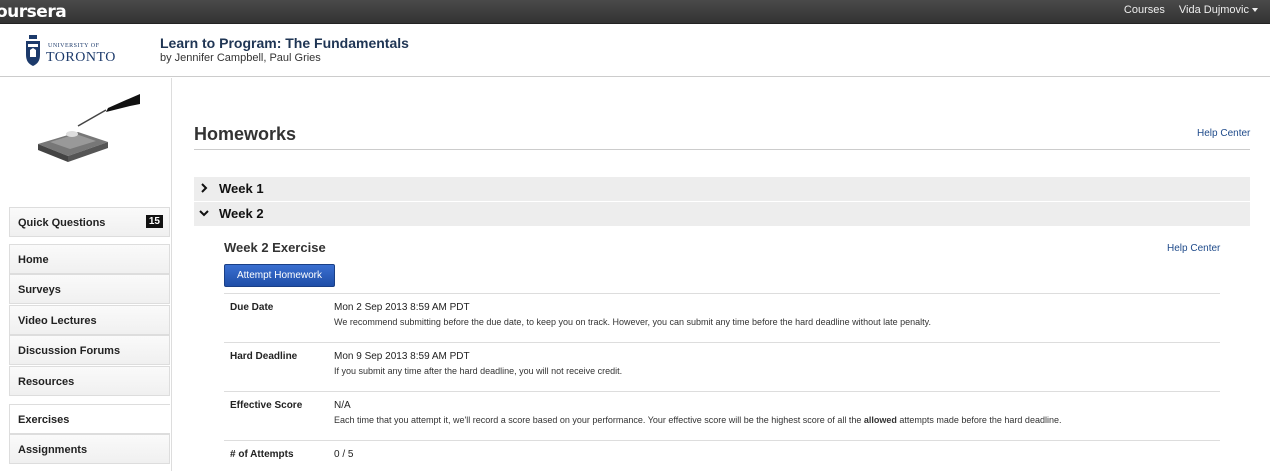  I want to click on week-2-toggle: Week 2, so click(722, 214).